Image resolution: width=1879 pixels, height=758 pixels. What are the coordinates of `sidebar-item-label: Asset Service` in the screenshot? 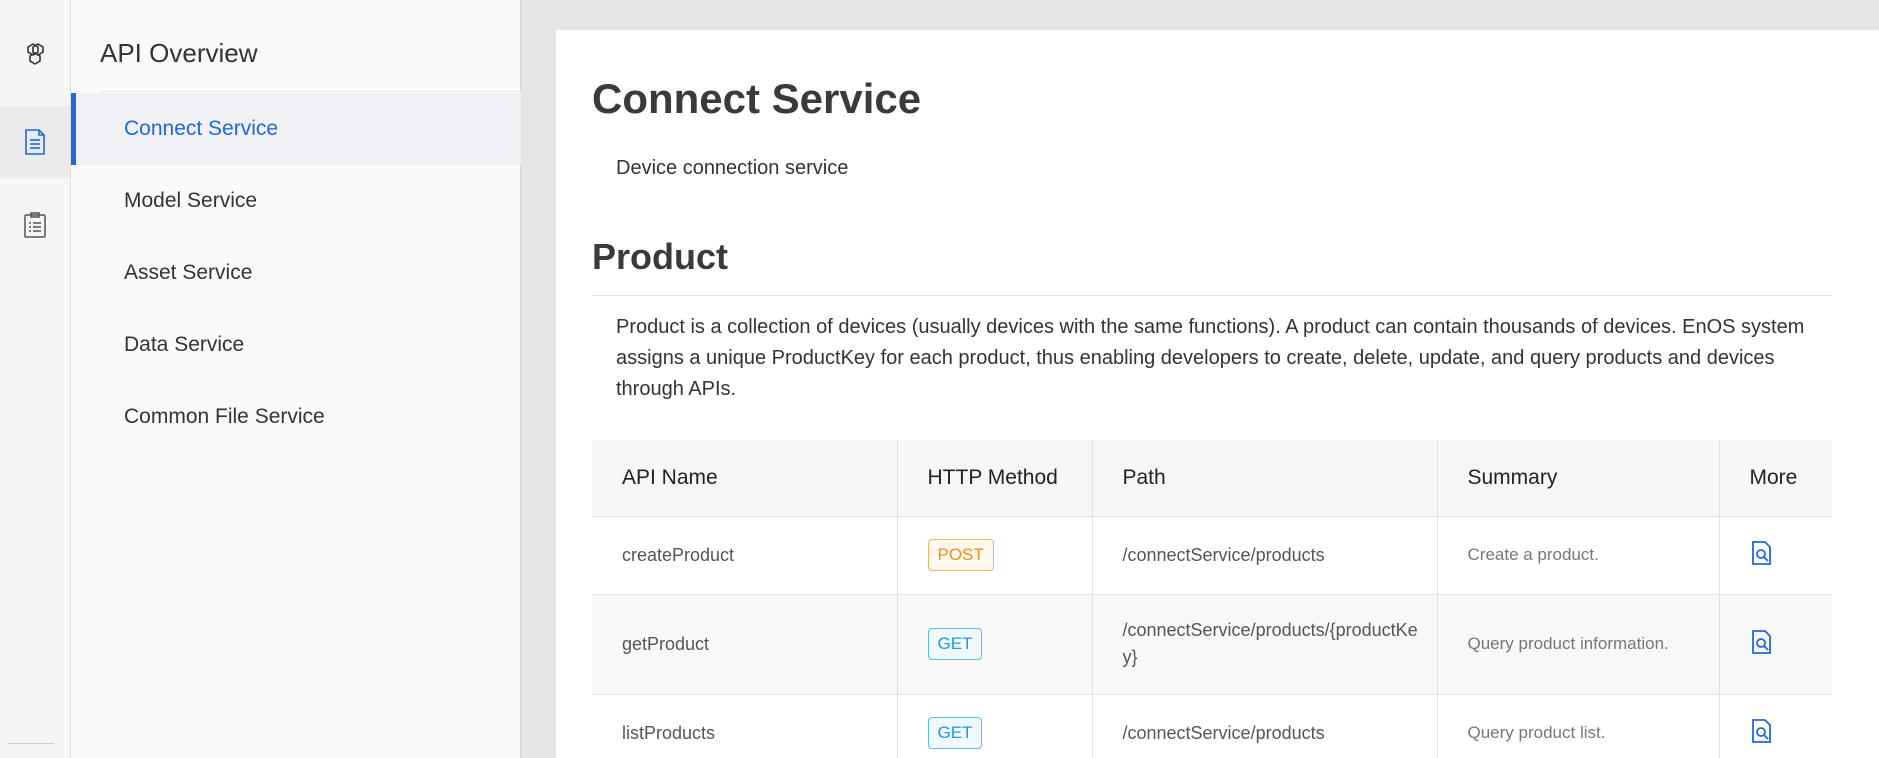 It's located at (188, 272).